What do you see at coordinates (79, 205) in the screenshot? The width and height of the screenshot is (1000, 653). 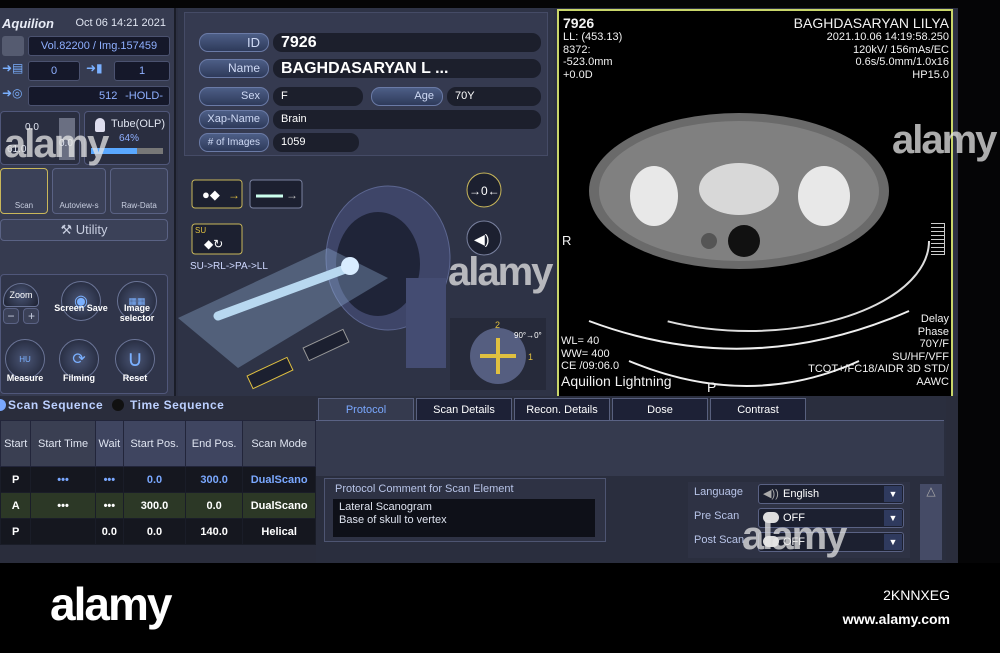 I see `autoview-label: Autoview-s` at bounding box center [79, 205].